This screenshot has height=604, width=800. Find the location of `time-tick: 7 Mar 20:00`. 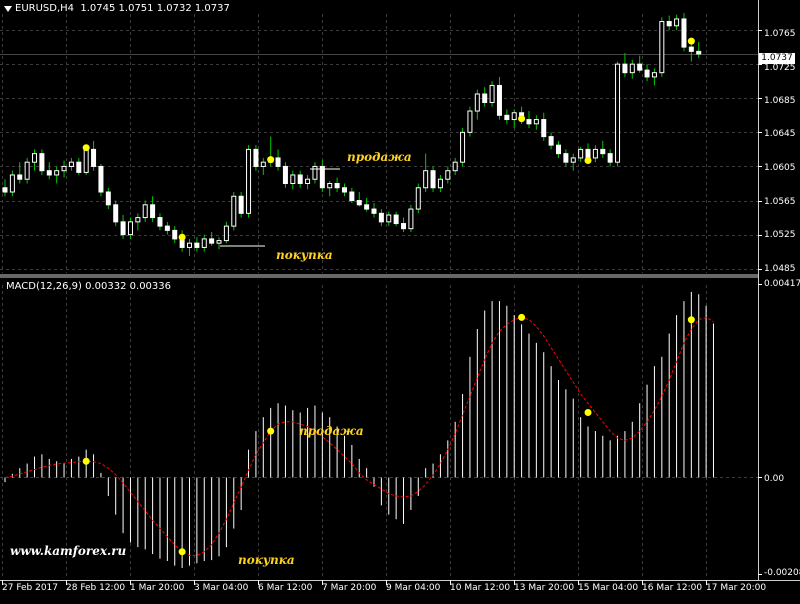

time-tick: 7 Mar 20:00 is located at coordinates (349, 588).